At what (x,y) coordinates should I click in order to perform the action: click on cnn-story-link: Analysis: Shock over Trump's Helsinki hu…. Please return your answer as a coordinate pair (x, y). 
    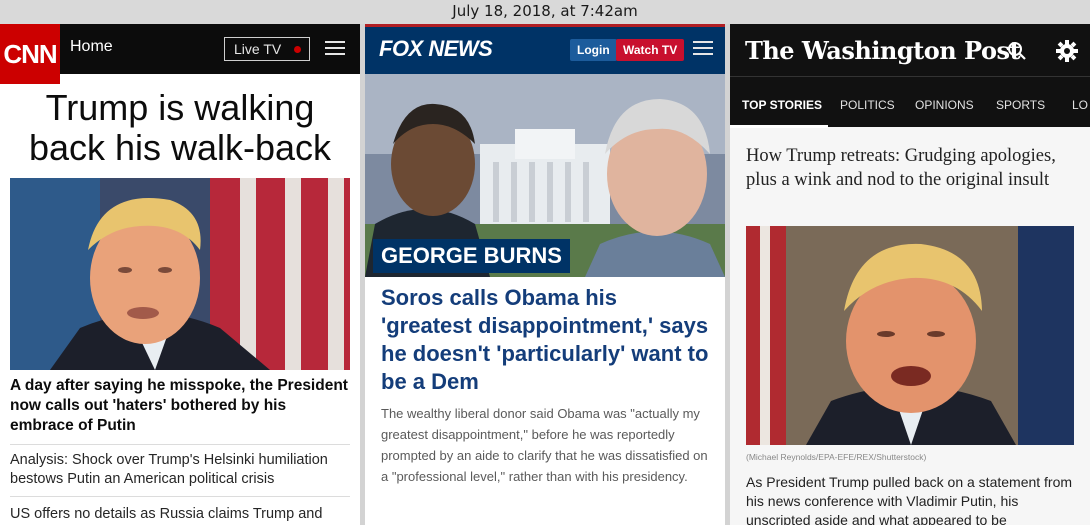
    Looking at the image, I should click on (180, 470).